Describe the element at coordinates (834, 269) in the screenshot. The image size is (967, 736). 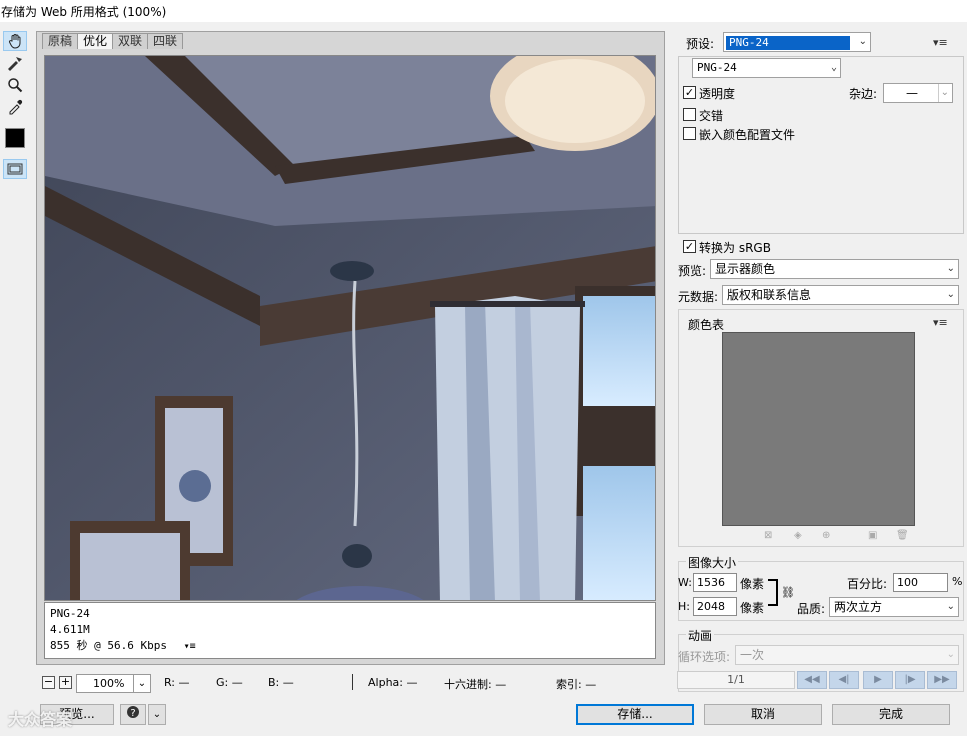
I see `preview-select: 显示器颜色 ⌄` at that location.